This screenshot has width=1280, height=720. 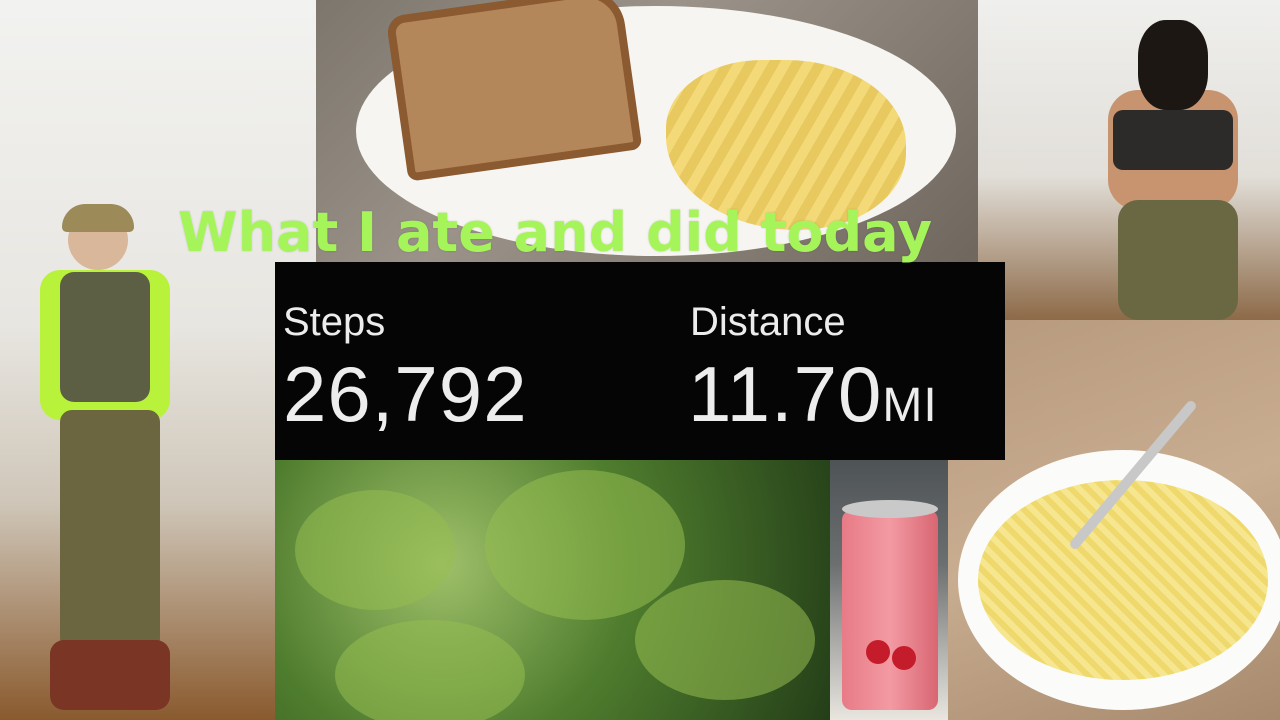 I want to click on flexing-selfie-photo, so click(x=1129, y=160).